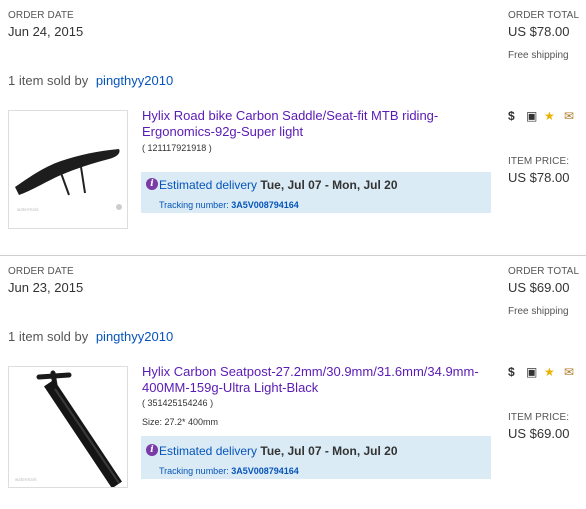  Describe the element at coordinates (177, 148) in the screenshot. I see `item-number: ( 121117921918 )` at that location.